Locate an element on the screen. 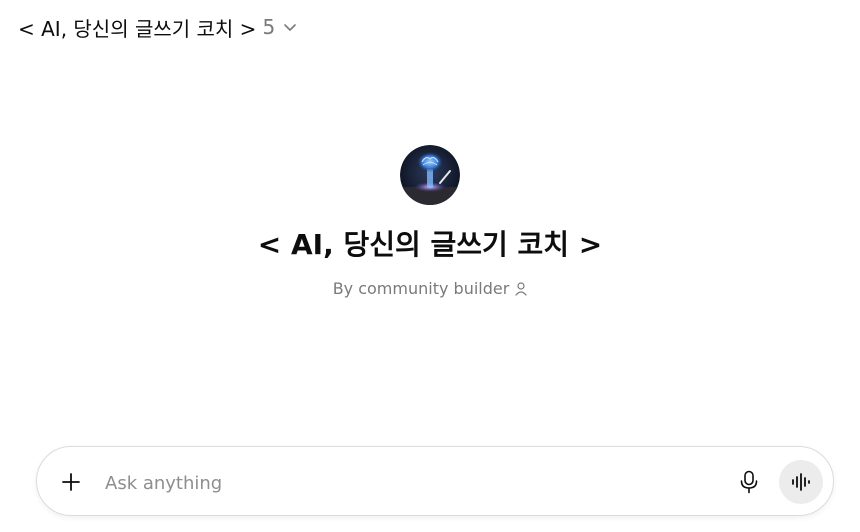  message-composer is located at coordinates (435, 481).